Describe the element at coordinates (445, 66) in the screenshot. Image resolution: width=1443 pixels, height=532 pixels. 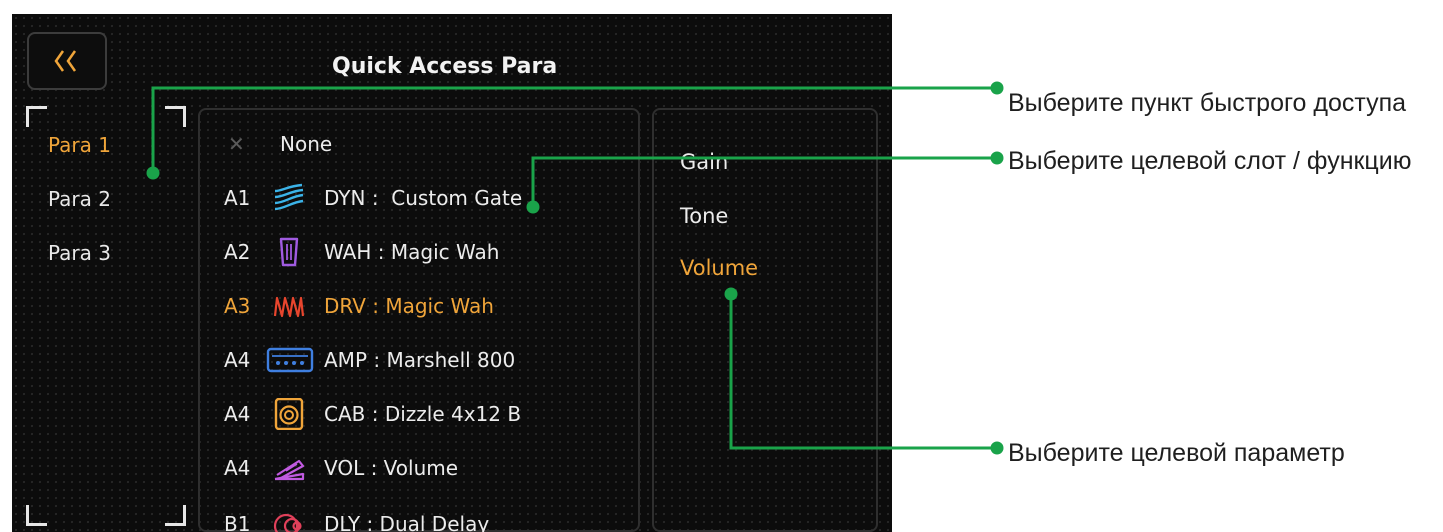
I see `page-title: Quick Access Para` at that location.